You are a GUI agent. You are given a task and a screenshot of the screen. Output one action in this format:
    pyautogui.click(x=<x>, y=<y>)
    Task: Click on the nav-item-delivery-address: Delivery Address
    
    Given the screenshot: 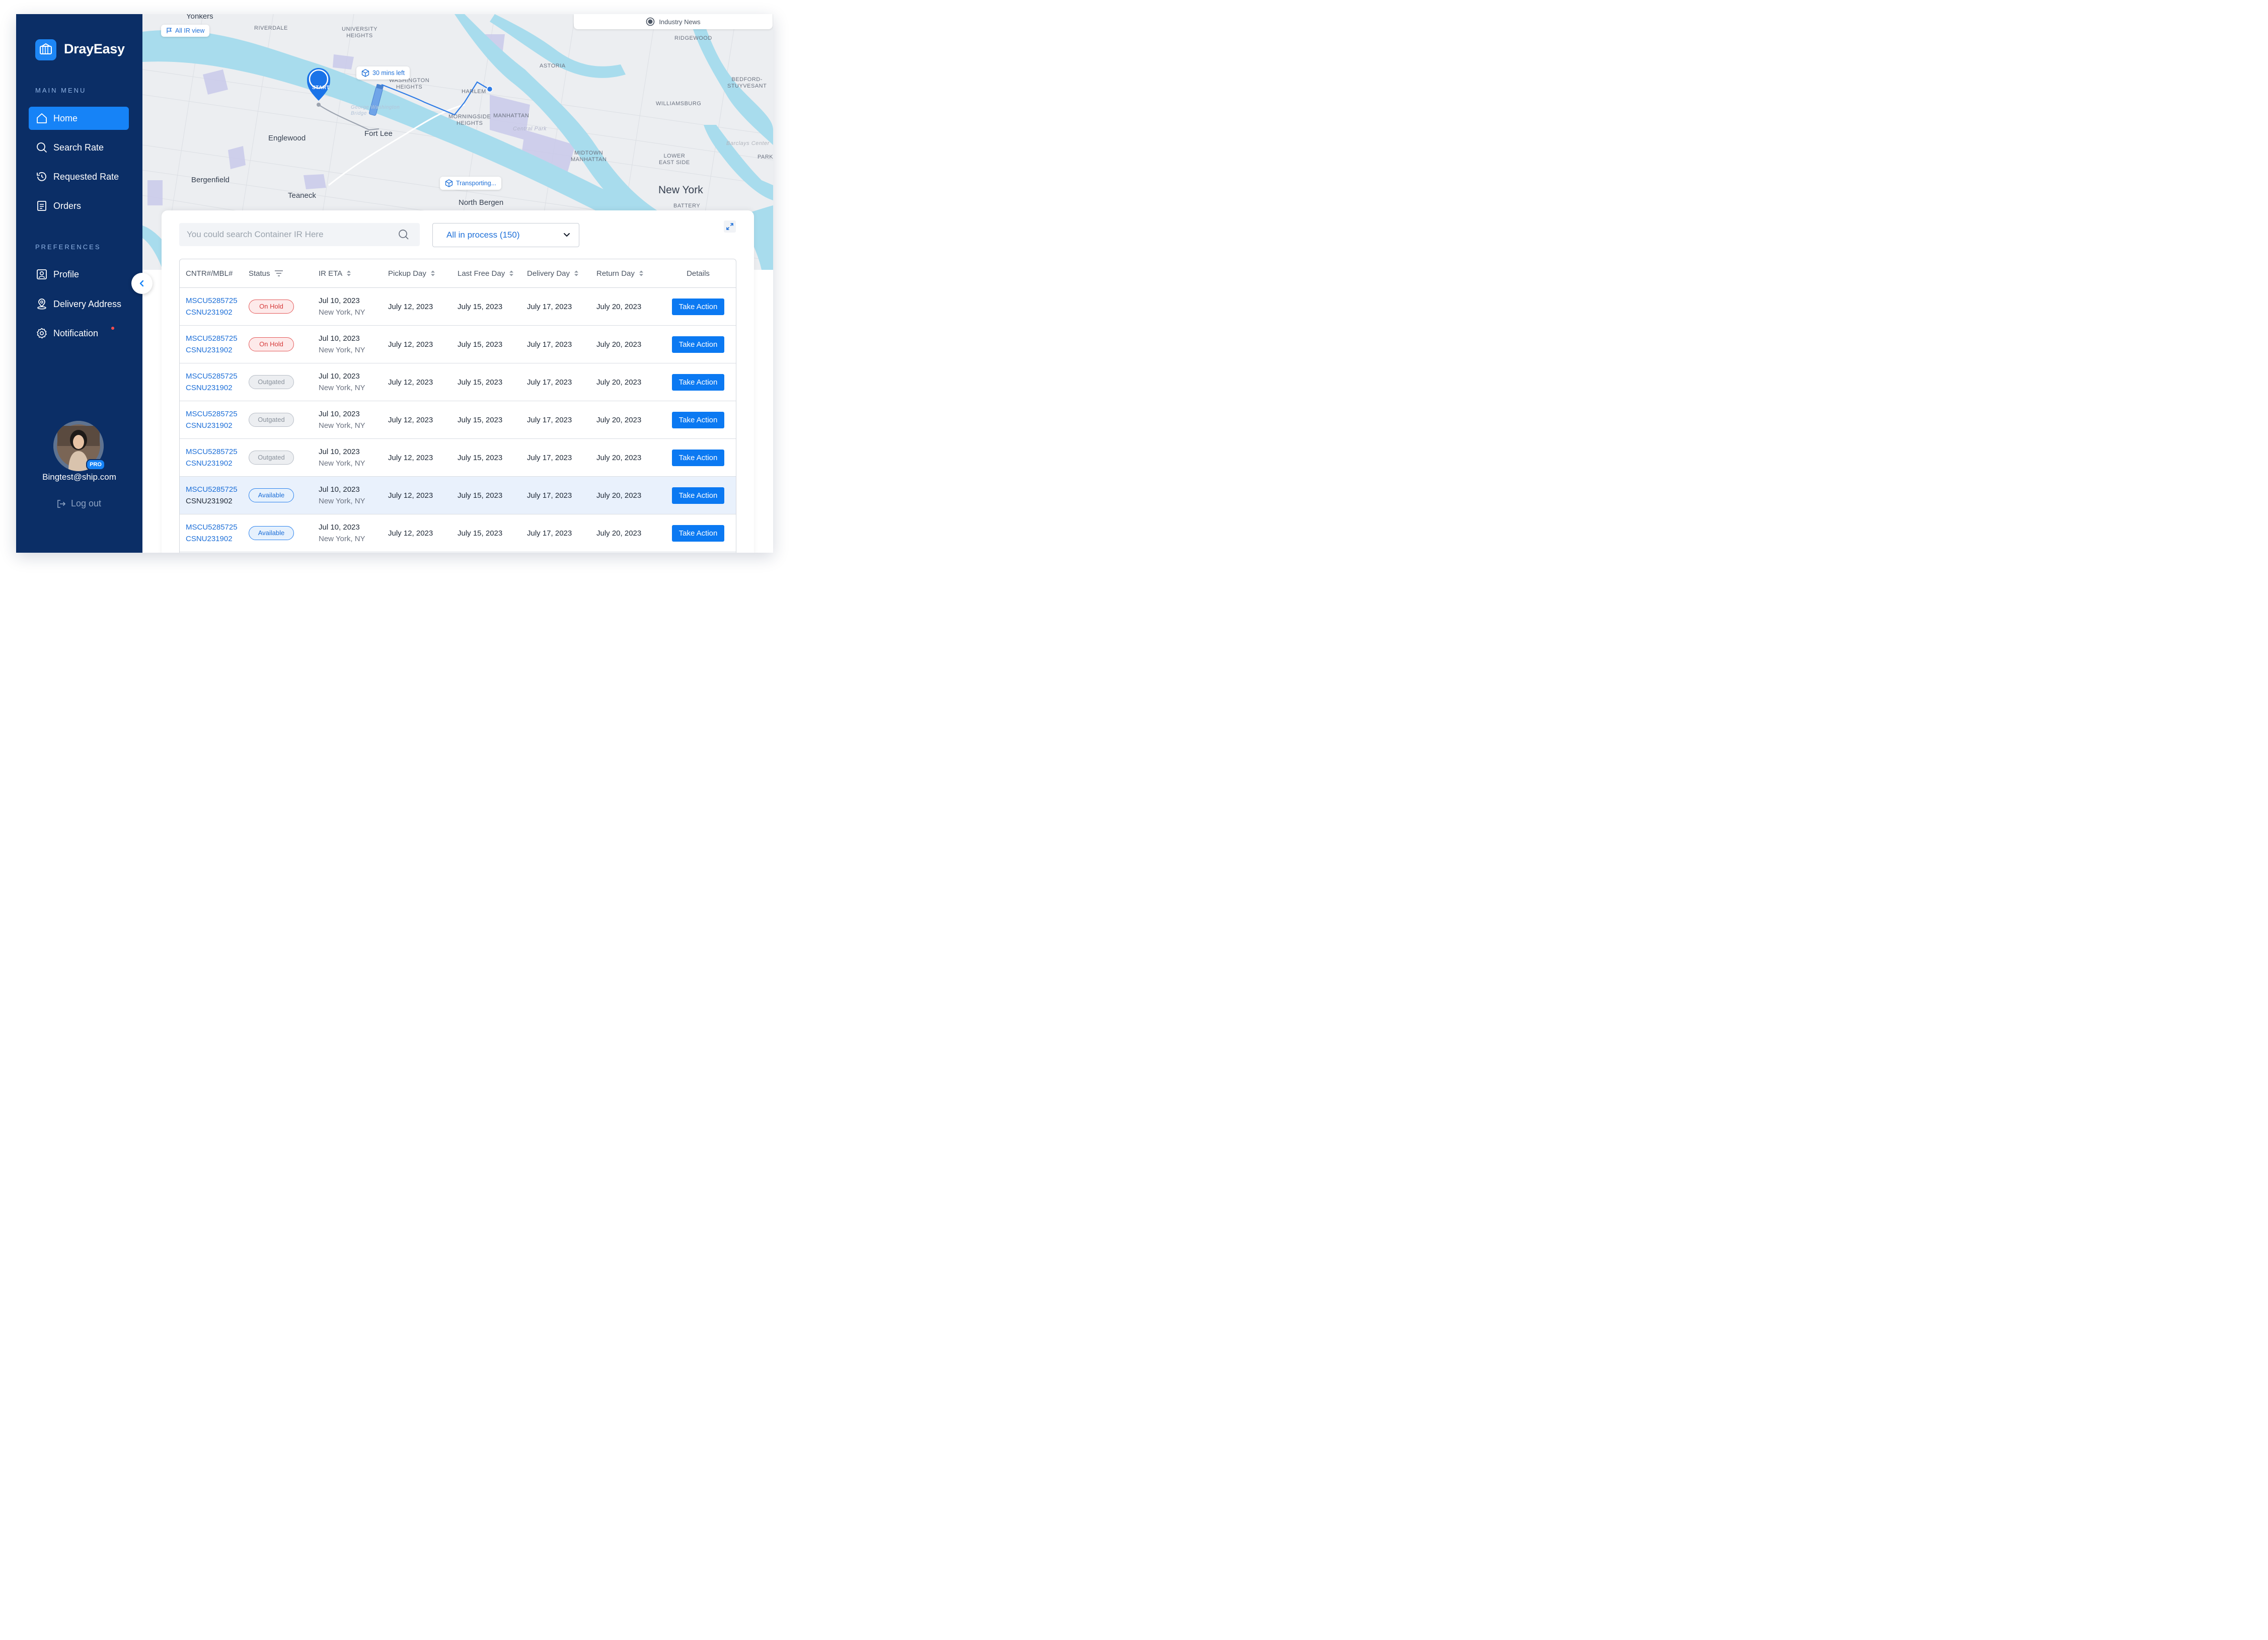 What is the action you would take?
    pyautogui.click(x=79, y=304)
    